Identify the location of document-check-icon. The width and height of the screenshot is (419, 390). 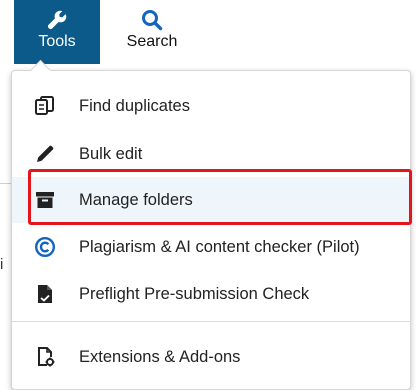
(45, 294).